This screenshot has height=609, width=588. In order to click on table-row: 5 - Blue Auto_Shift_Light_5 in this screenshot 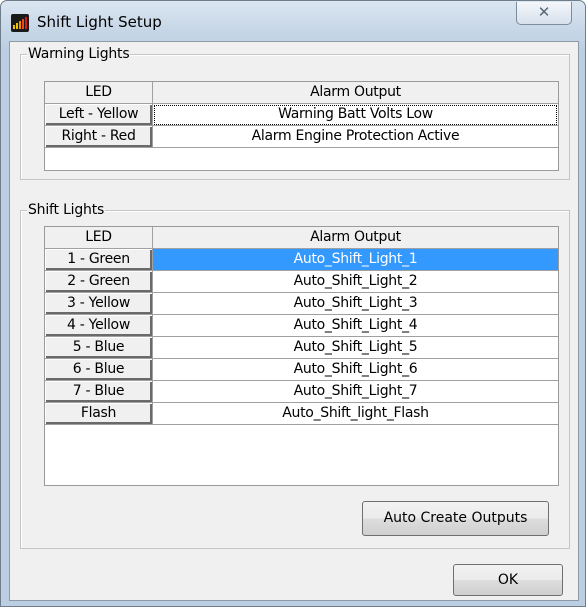, I will do `click(301, 348)`.